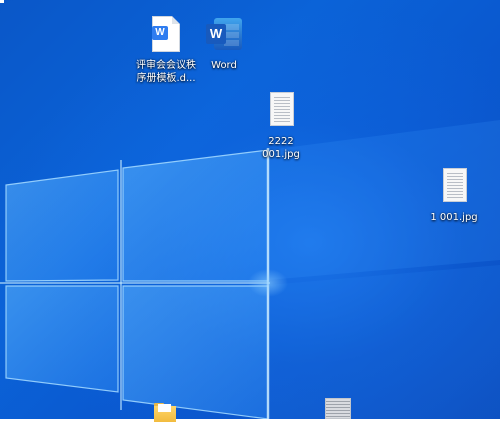 The image size is (500, 422). What do you see at coordinates (195, 215) in the screenshot?
I see `logo-pane-top-right` at bounding box center [195, 215].